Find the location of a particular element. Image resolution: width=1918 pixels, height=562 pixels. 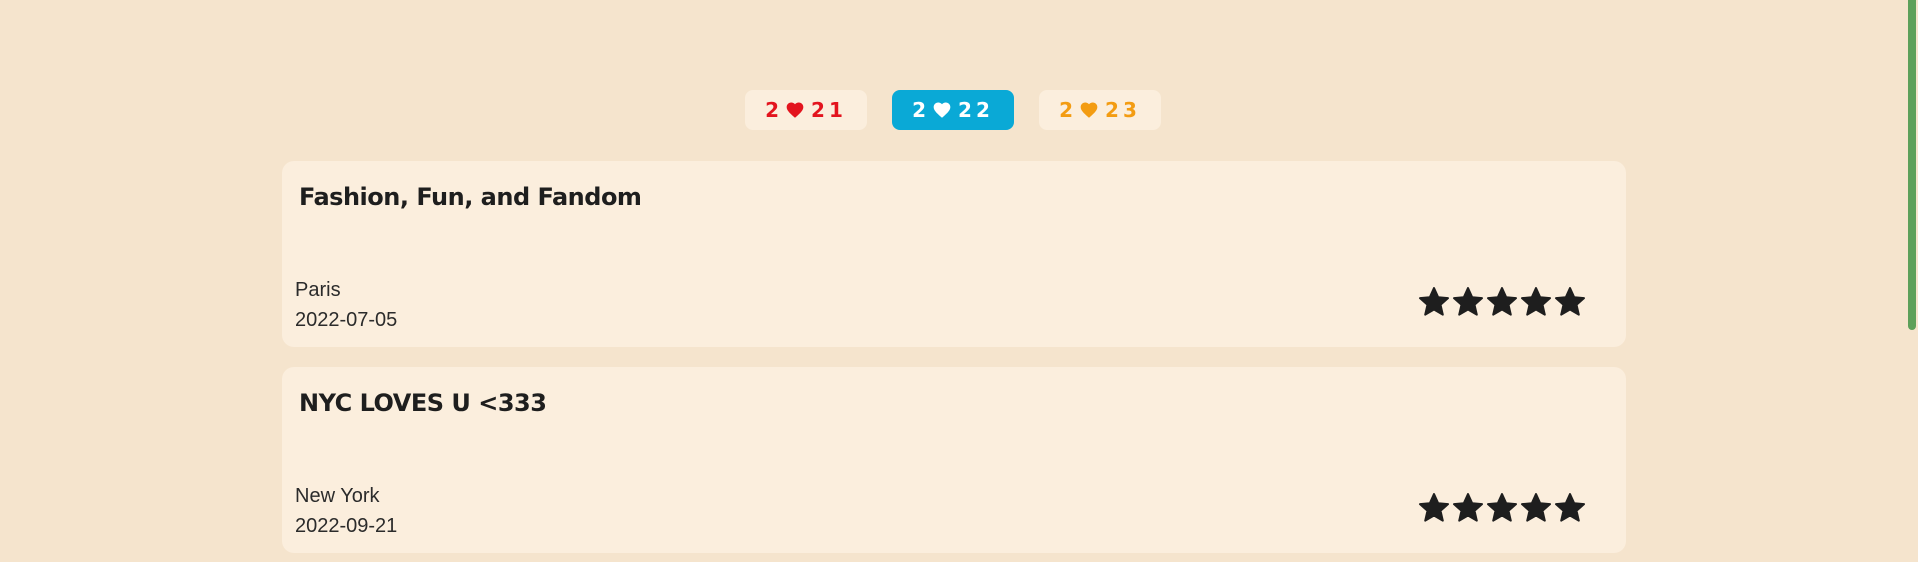

tab-2021-prefix: 2 is located at coordinates (774, 110).